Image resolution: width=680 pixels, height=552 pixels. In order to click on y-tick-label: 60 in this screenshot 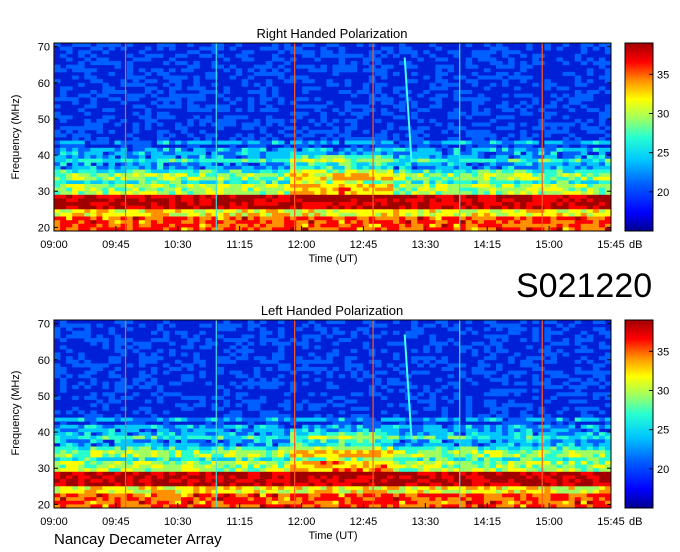, I will do `click(44, 84)`.